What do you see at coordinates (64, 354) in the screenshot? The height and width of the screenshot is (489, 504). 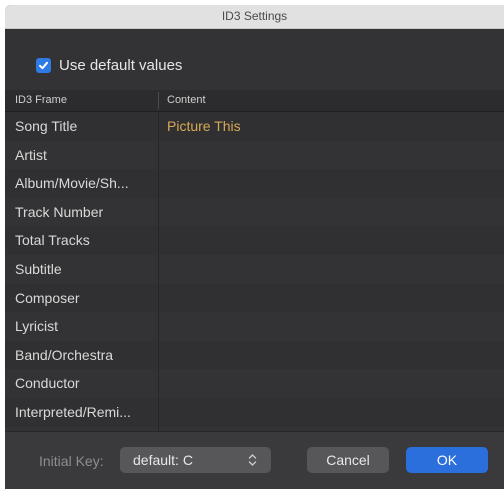 I see `id3-frame-cell: Band/Orchestra` at bounding box center [64, 354].